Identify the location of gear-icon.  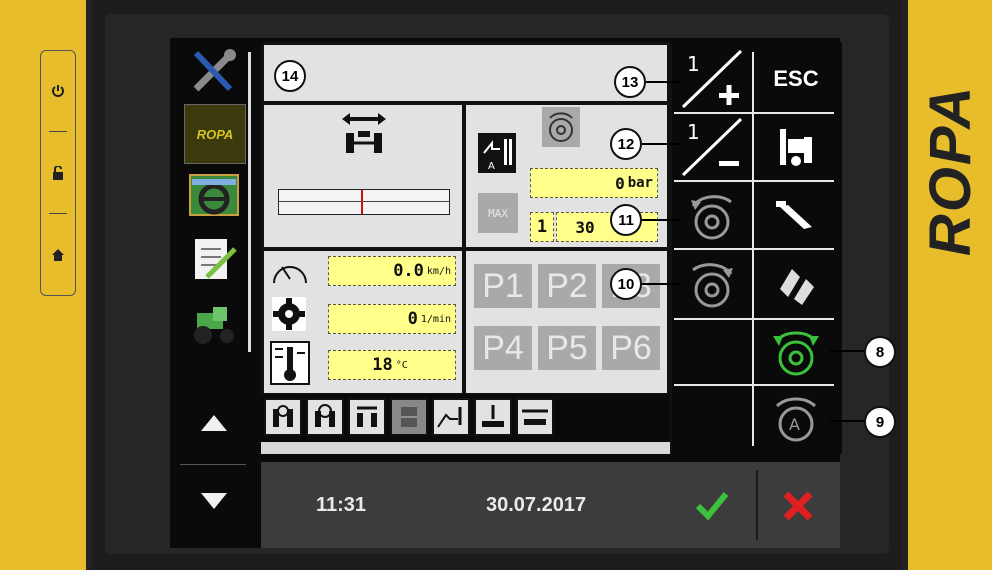
(289, 314).